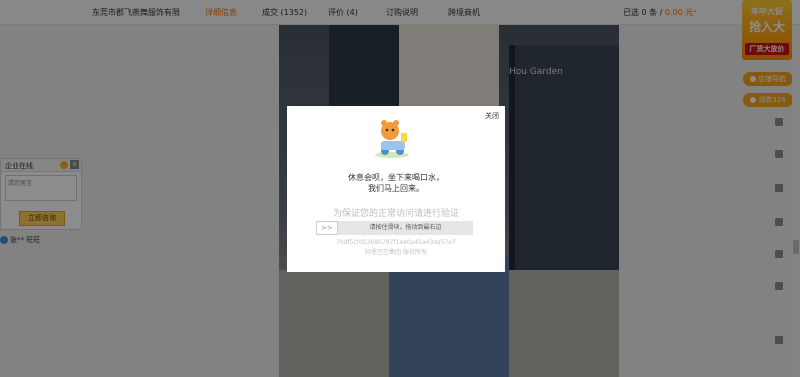  Describe the element at coordinates (327, 228) in the screenshot. I see `slider-handle: >>` at that location.